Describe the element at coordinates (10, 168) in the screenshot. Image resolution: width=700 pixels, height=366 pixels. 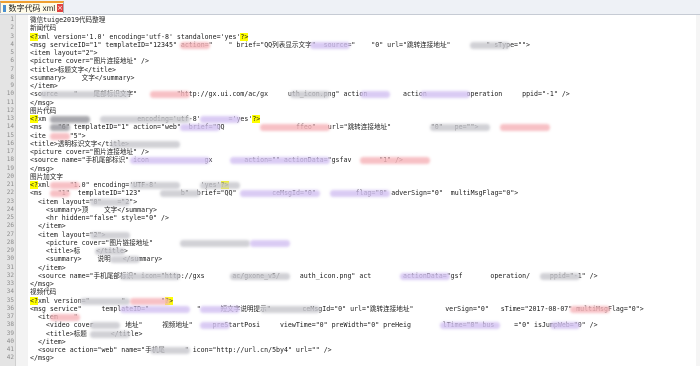
I see `line-number: 19` at that location.